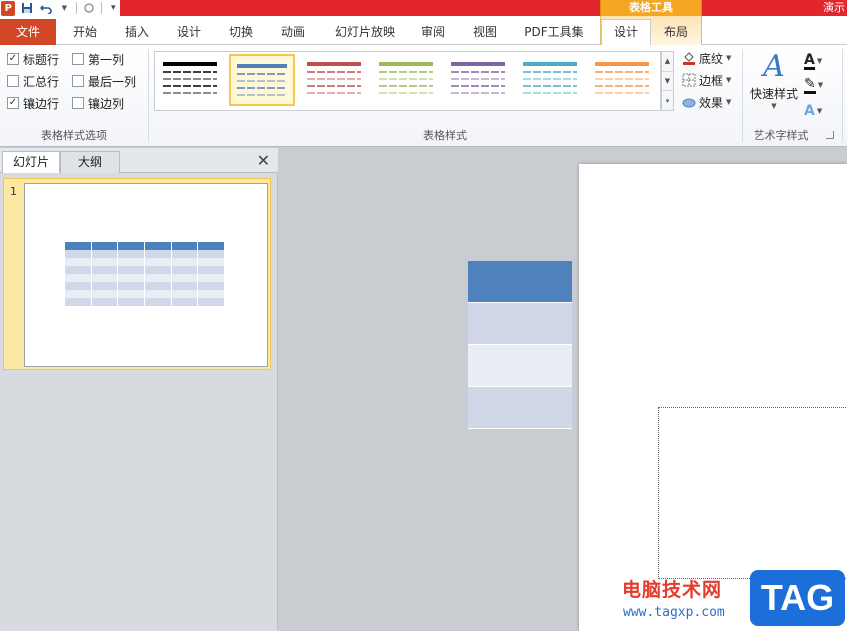  I want to click on shading-label: 底纹, so click(711, 58).